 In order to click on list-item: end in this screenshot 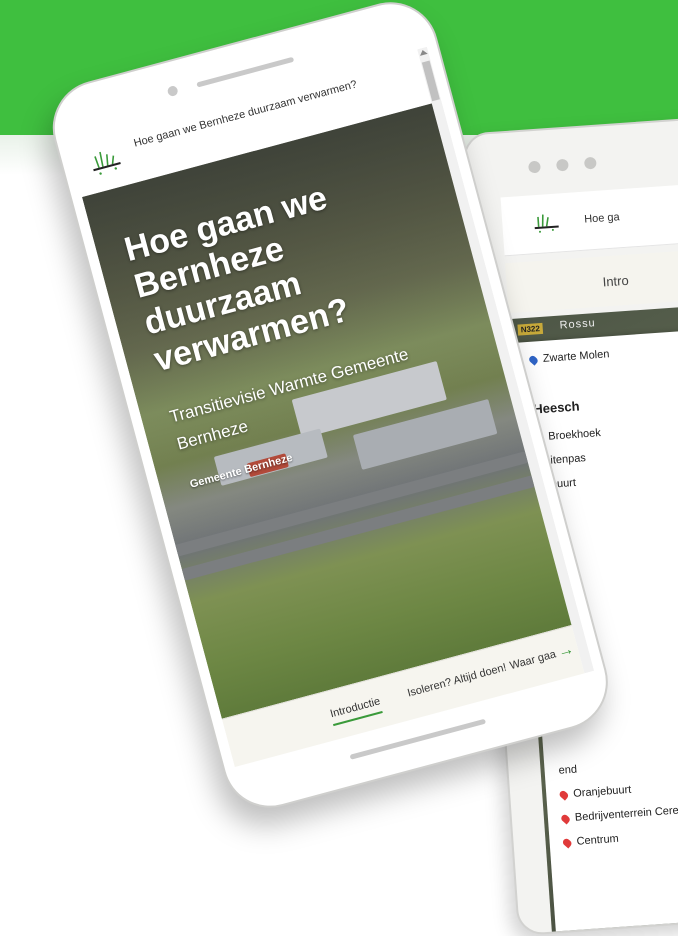, I will do `click(567, 770)`.